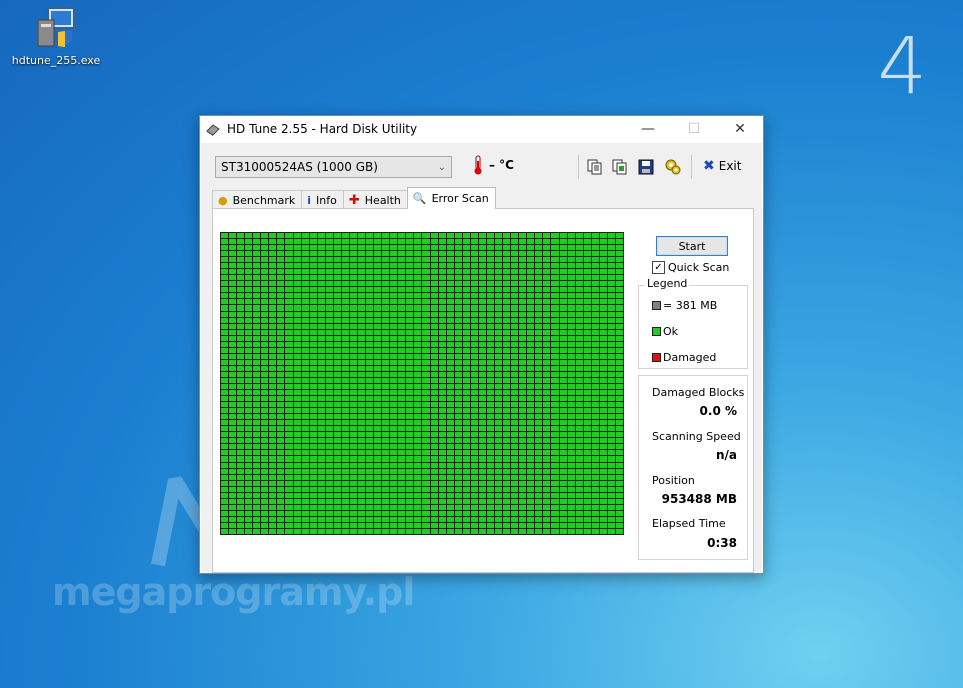 The width and height of the screenshot is (963, 688). I want to click on save-button, so click(646, 167).